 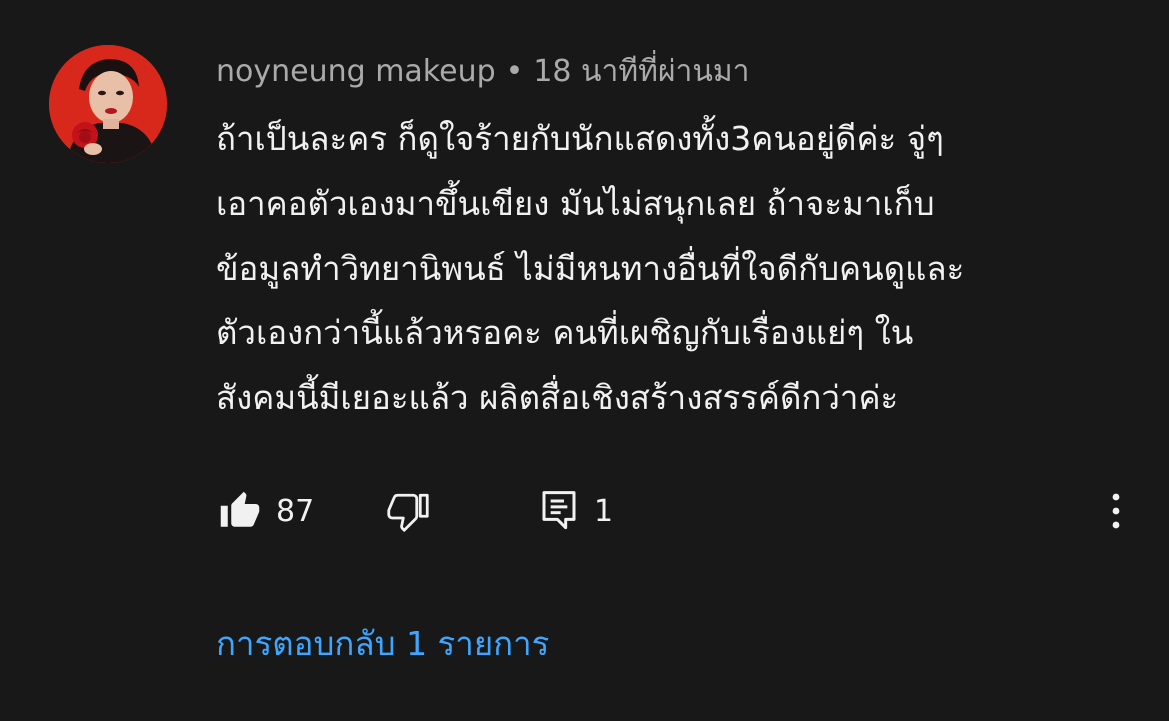 I want to click on reply-count: 1, so click(x=604, y=511).